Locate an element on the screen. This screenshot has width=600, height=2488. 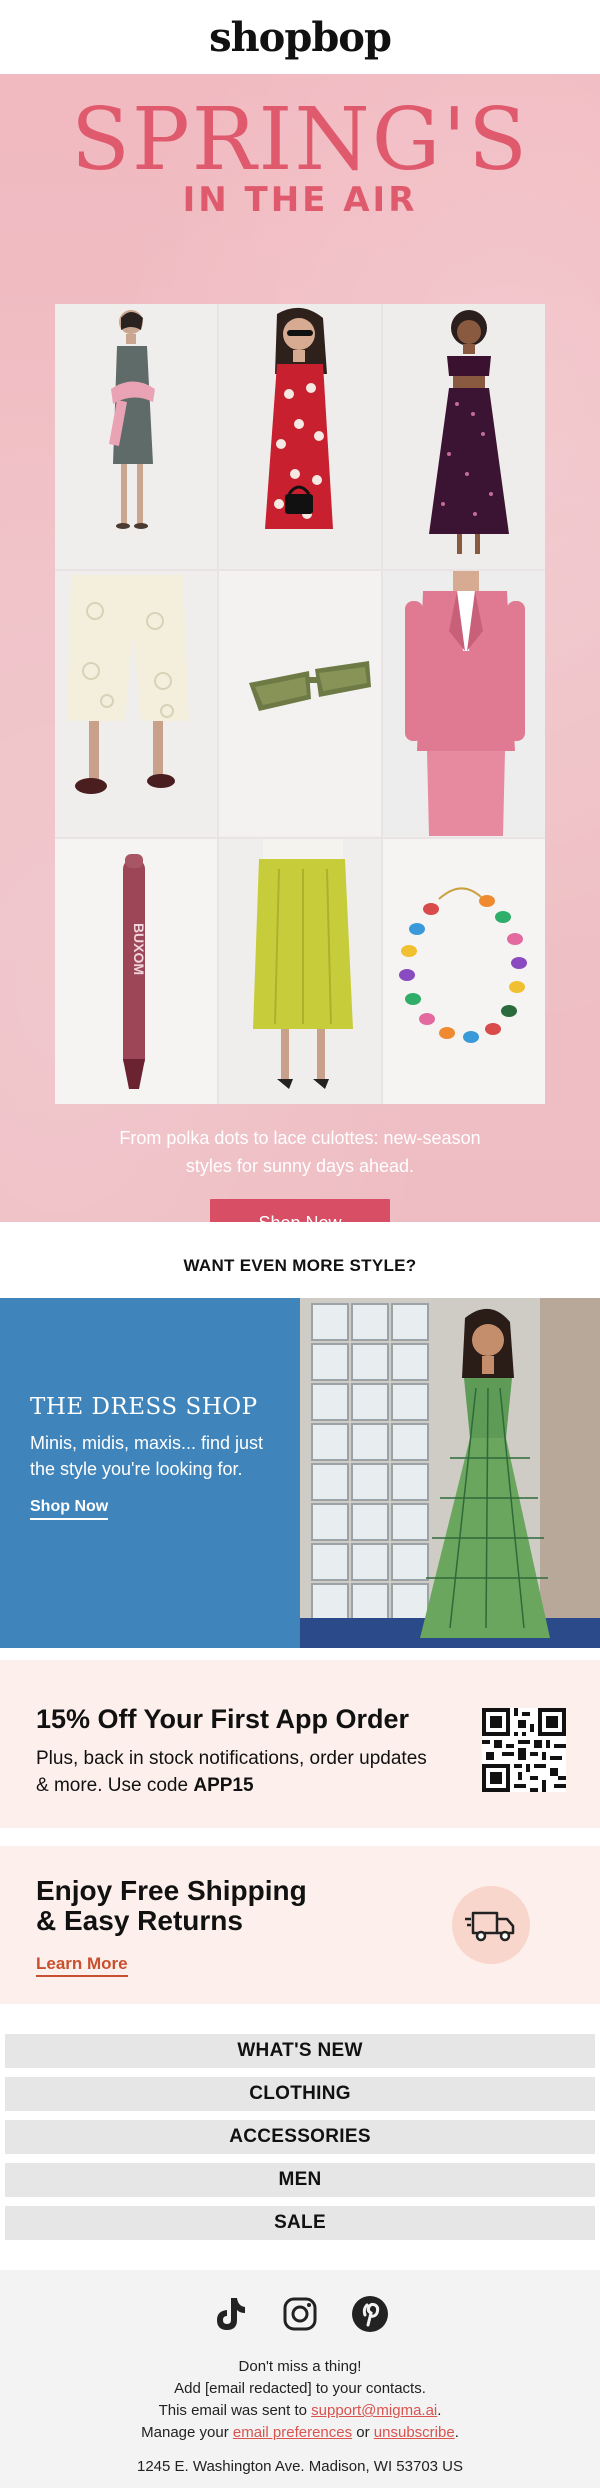
footer-line4-or: or is located at coordinates (363, 2432).